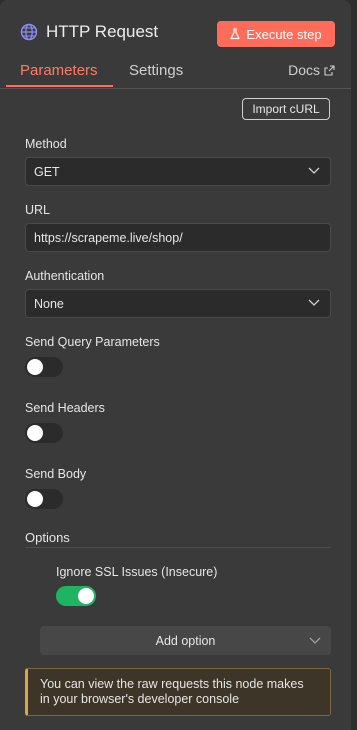 Image resolution: width=357 pixels, height=730 pixels. What do you see at coordinates (65, 276) in the screenshot?
I see `authentication-label: Authentication` at bounding box center [65, 276].